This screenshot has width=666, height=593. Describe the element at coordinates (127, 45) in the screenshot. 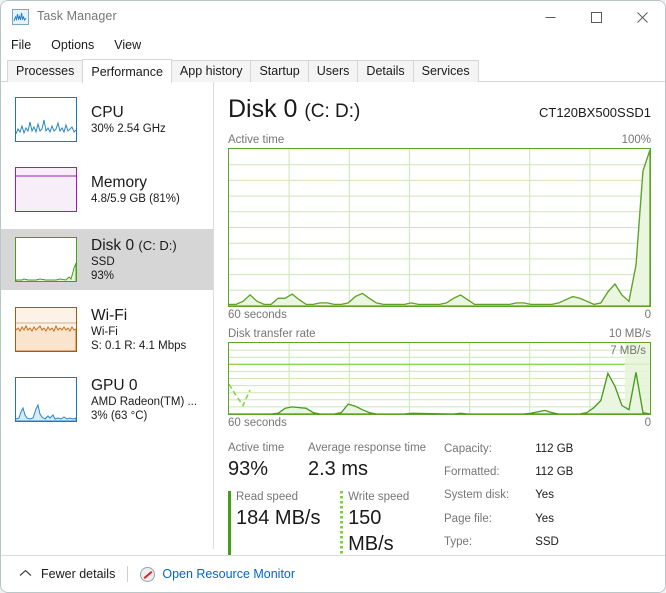

I see `menu-view: View` at that location.